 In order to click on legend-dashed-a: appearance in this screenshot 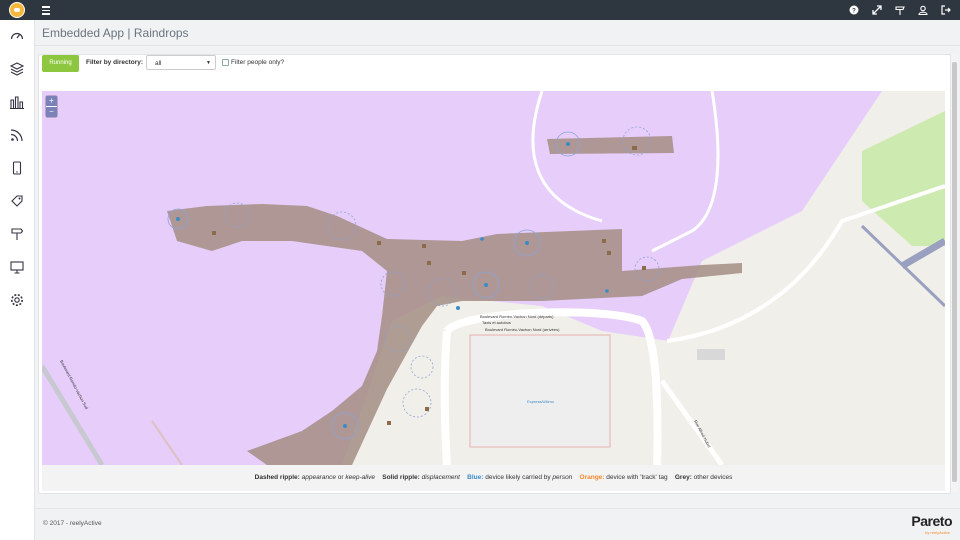, I will do `click(318, 477)`.